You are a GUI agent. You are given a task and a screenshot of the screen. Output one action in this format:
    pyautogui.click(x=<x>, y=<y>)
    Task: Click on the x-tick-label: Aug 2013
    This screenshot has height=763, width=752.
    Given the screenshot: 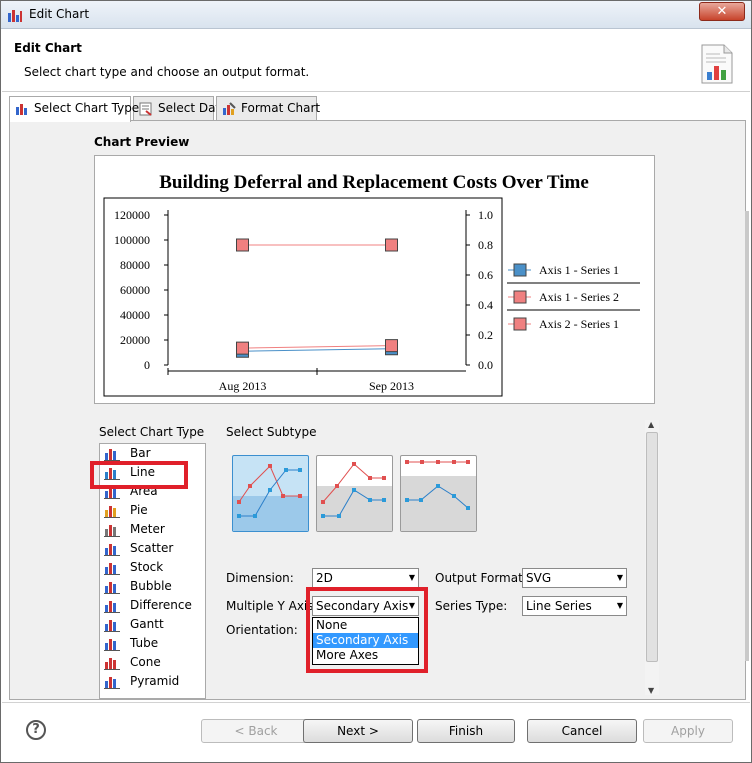 What is the action you would take?
    pyautogui.click(x=243, y=386)
    